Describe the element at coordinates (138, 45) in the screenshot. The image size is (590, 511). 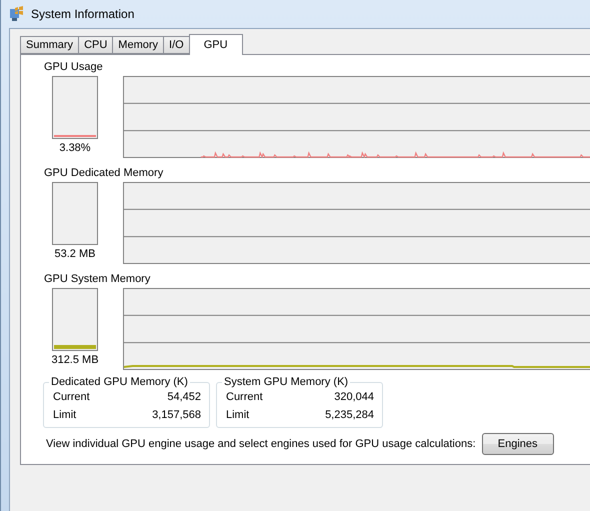
I see `tab: Memory` at that location.